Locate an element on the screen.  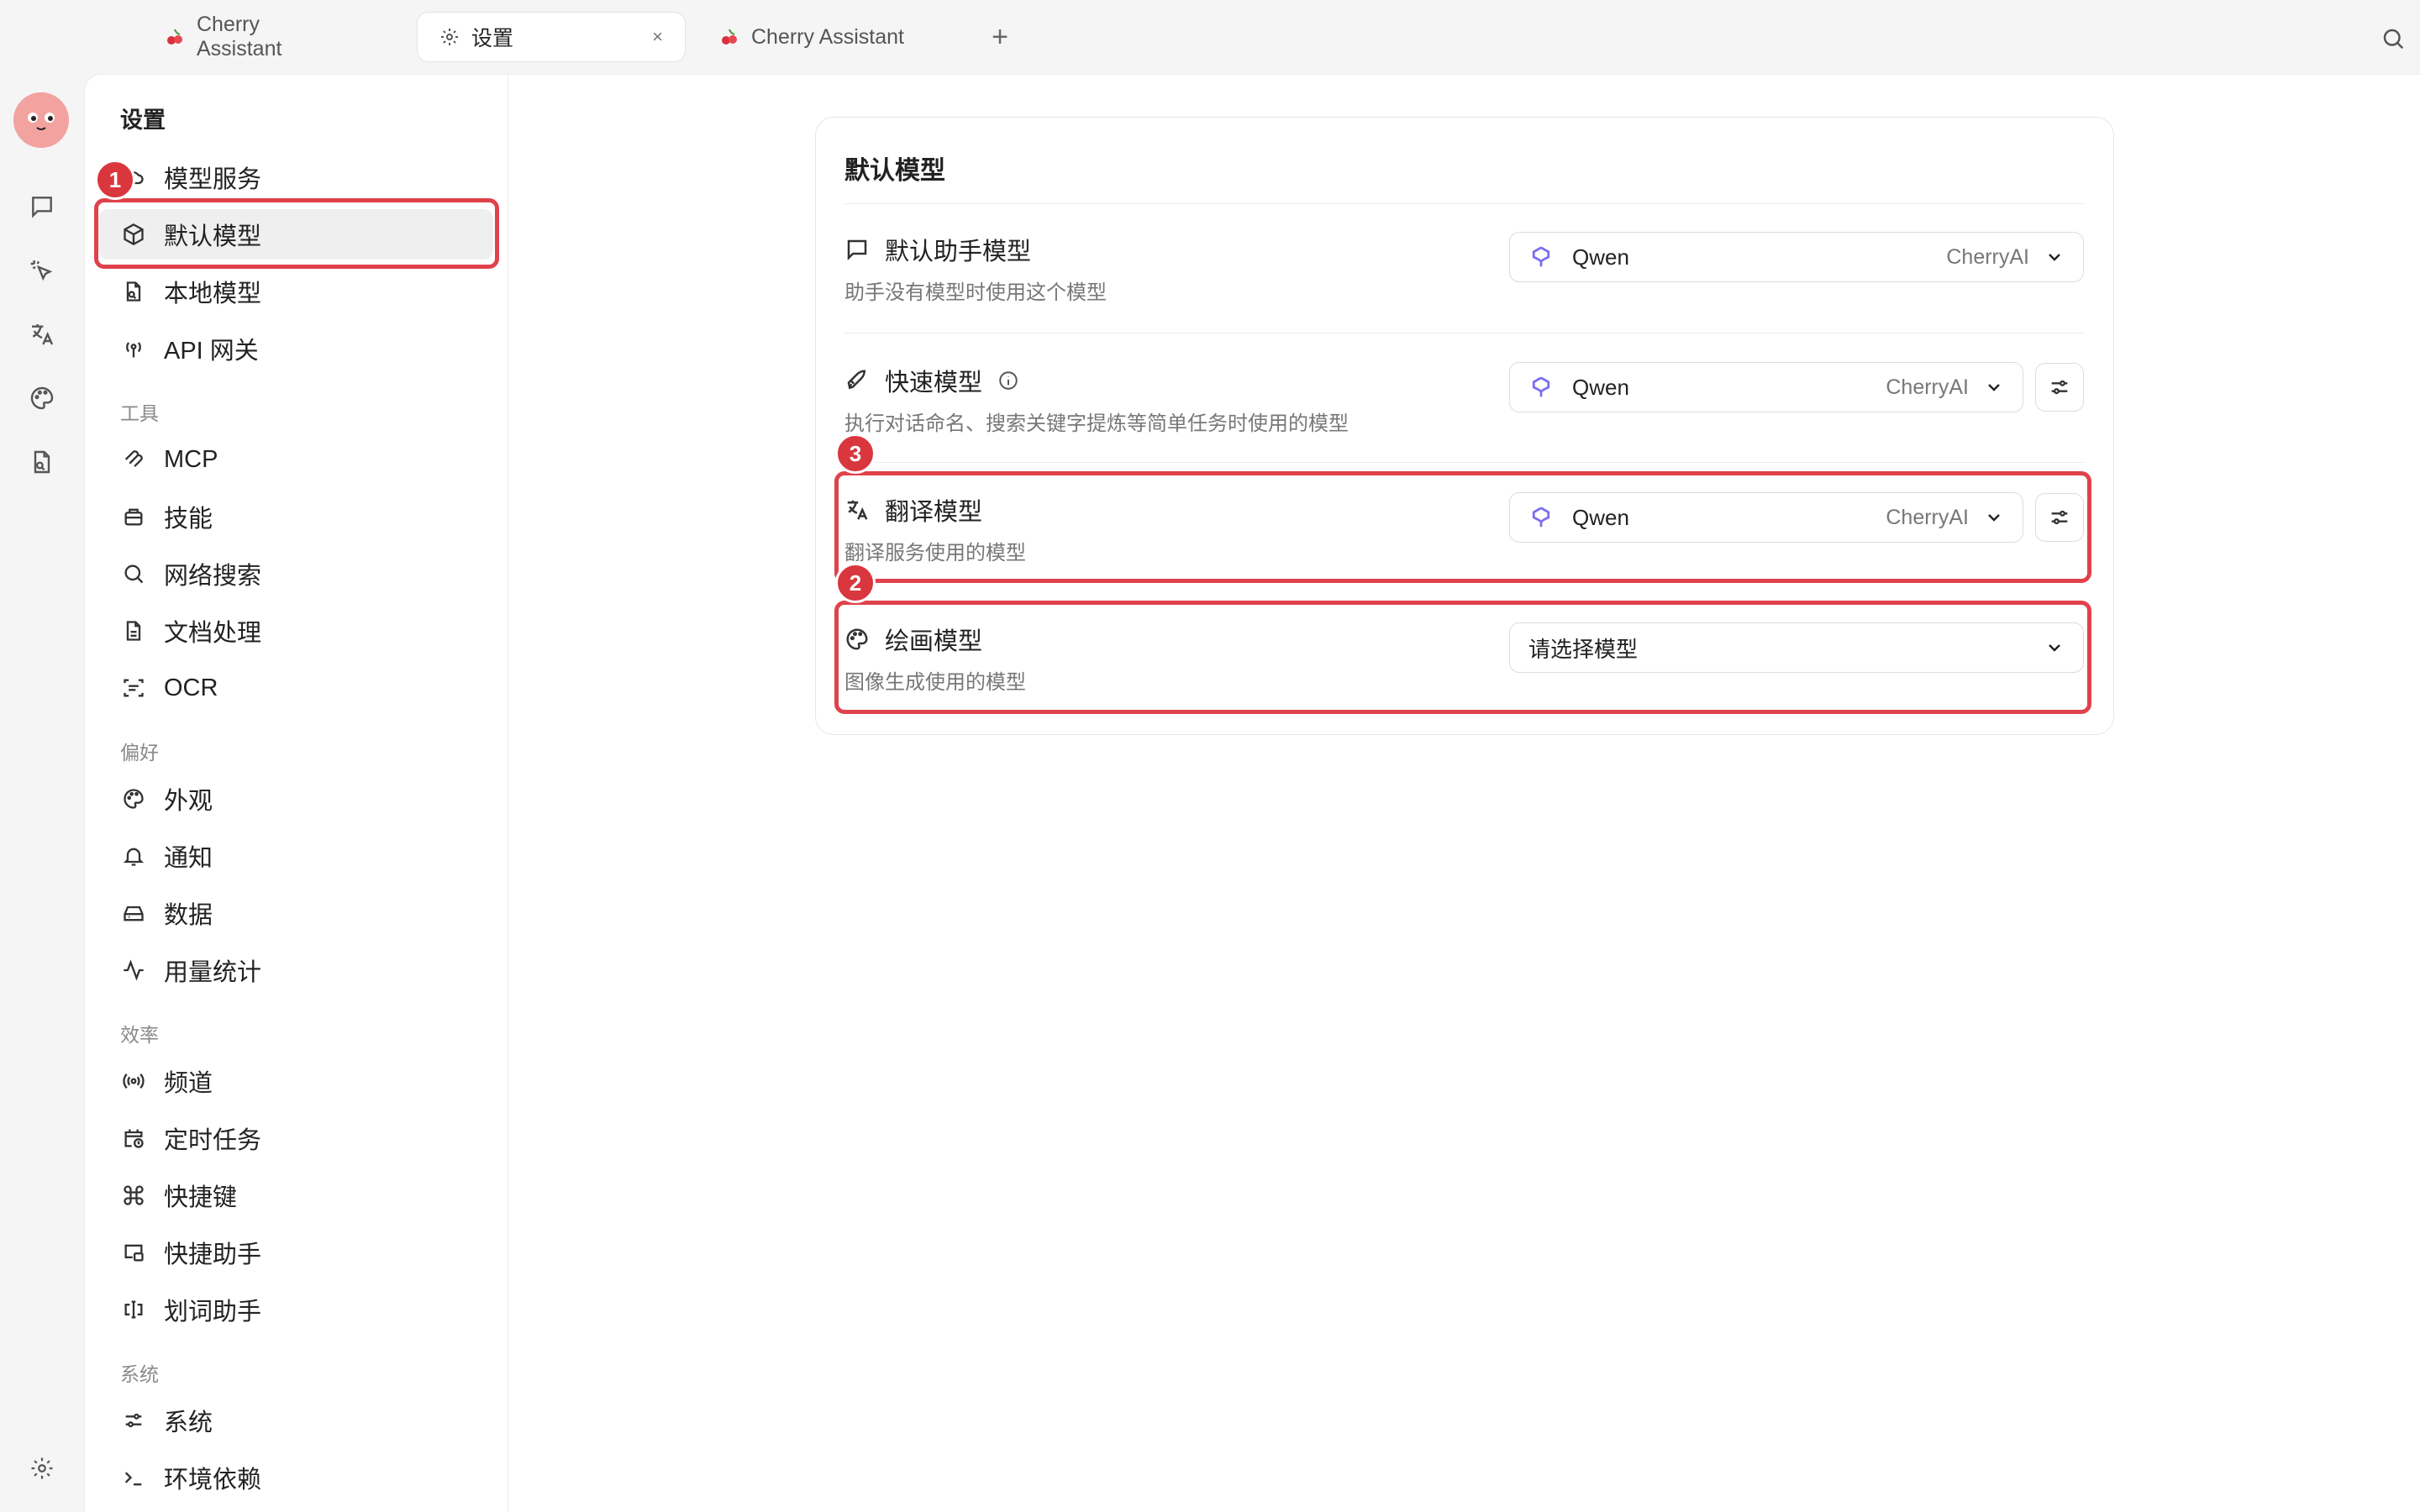
rocket-icon is located at coordinates (857, 380).